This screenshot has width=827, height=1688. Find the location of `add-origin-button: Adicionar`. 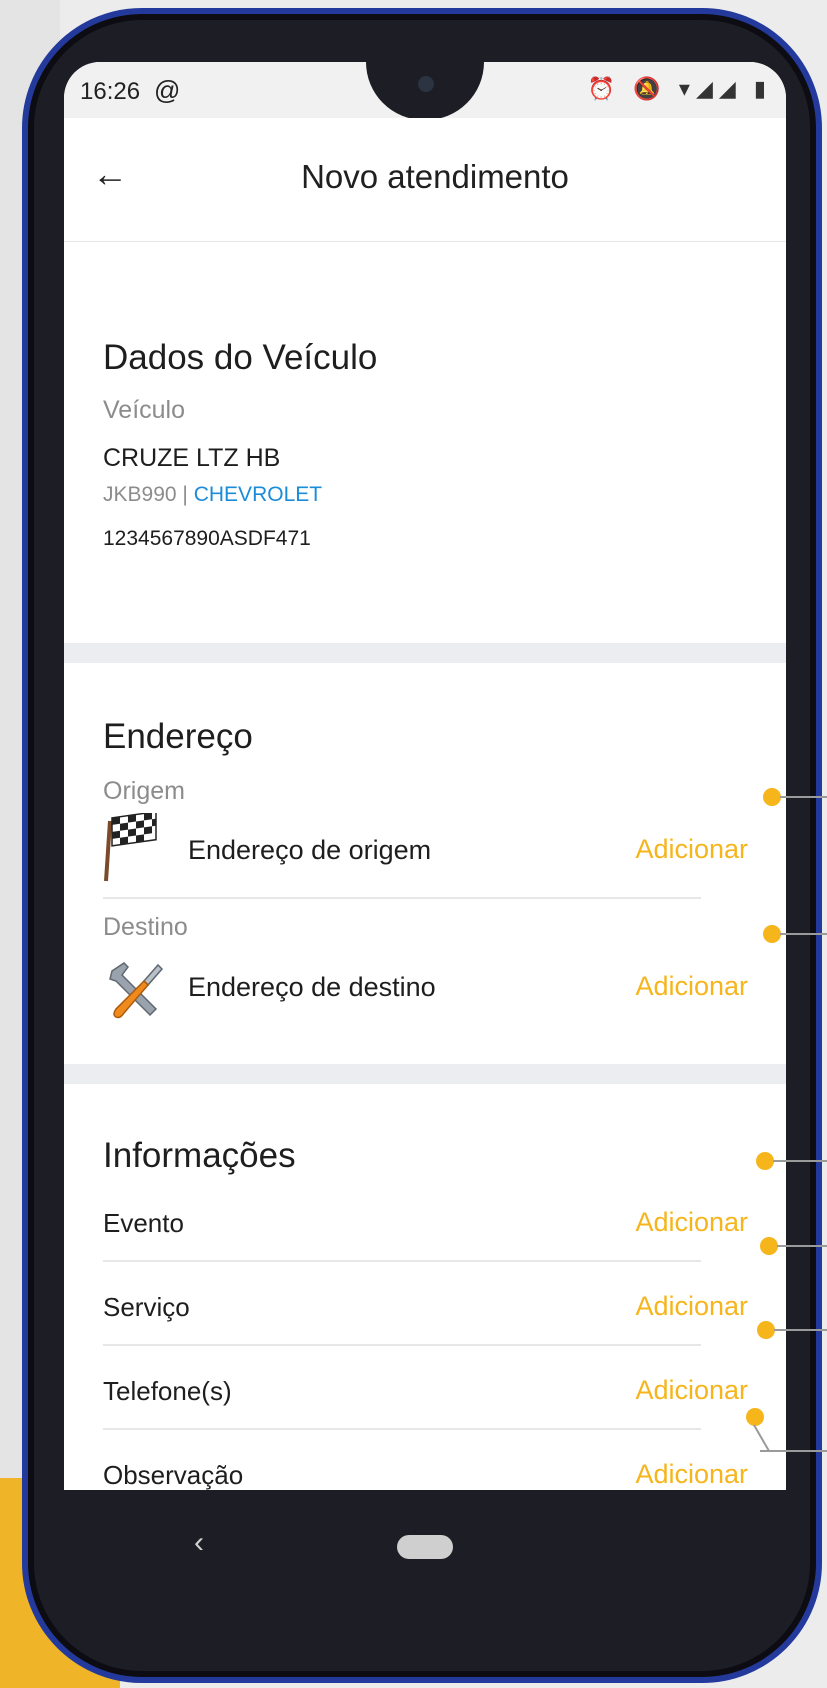

add-origin-button: Adicionar is located at coordinates (691, 849).